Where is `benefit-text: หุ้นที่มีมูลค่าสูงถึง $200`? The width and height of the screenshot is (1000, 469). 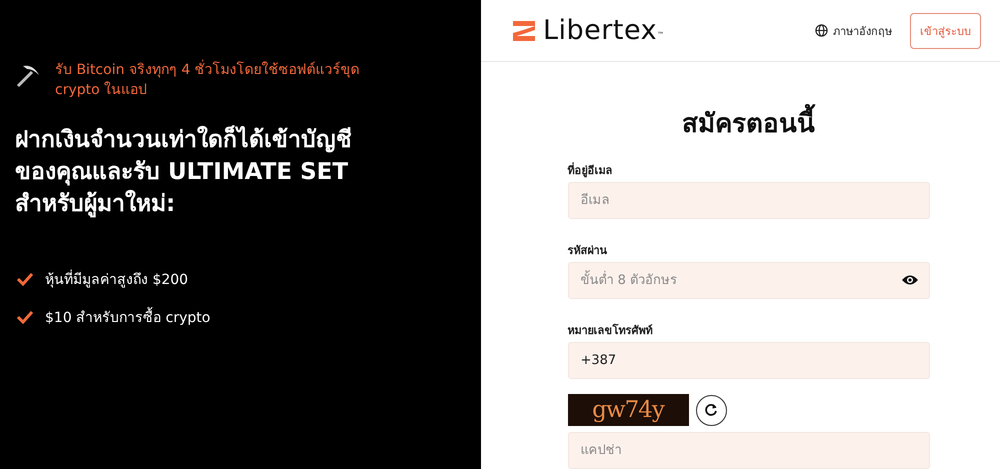
benefit-text: หุ้นที่มีมูลค่าสูงถึง $200 is located at coordinates (116, 279).